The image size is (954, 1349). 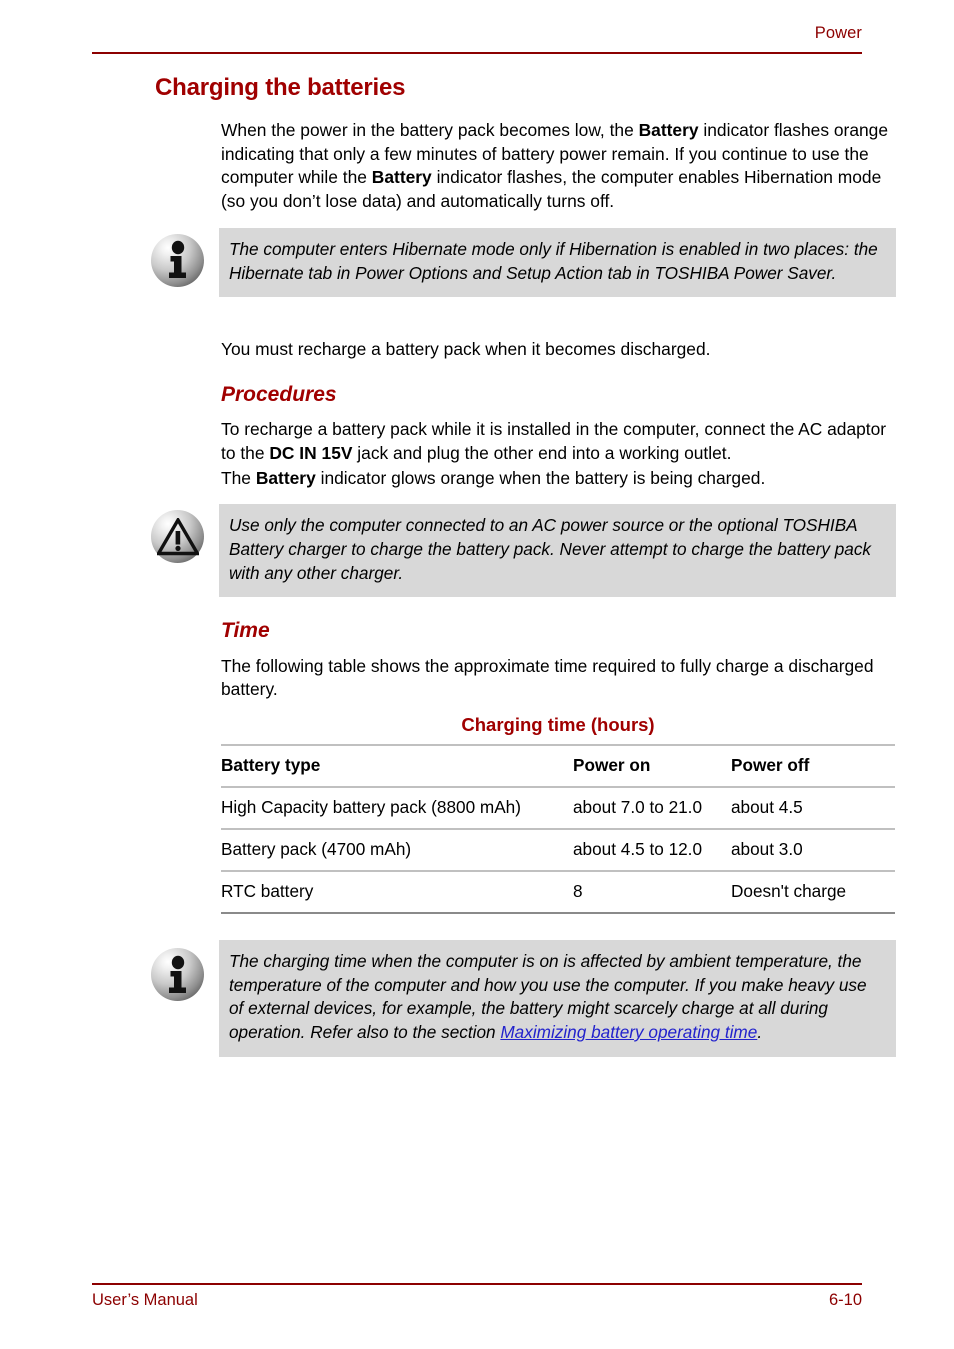 I want to click on running-header: Power, so click(x=838, y=33).